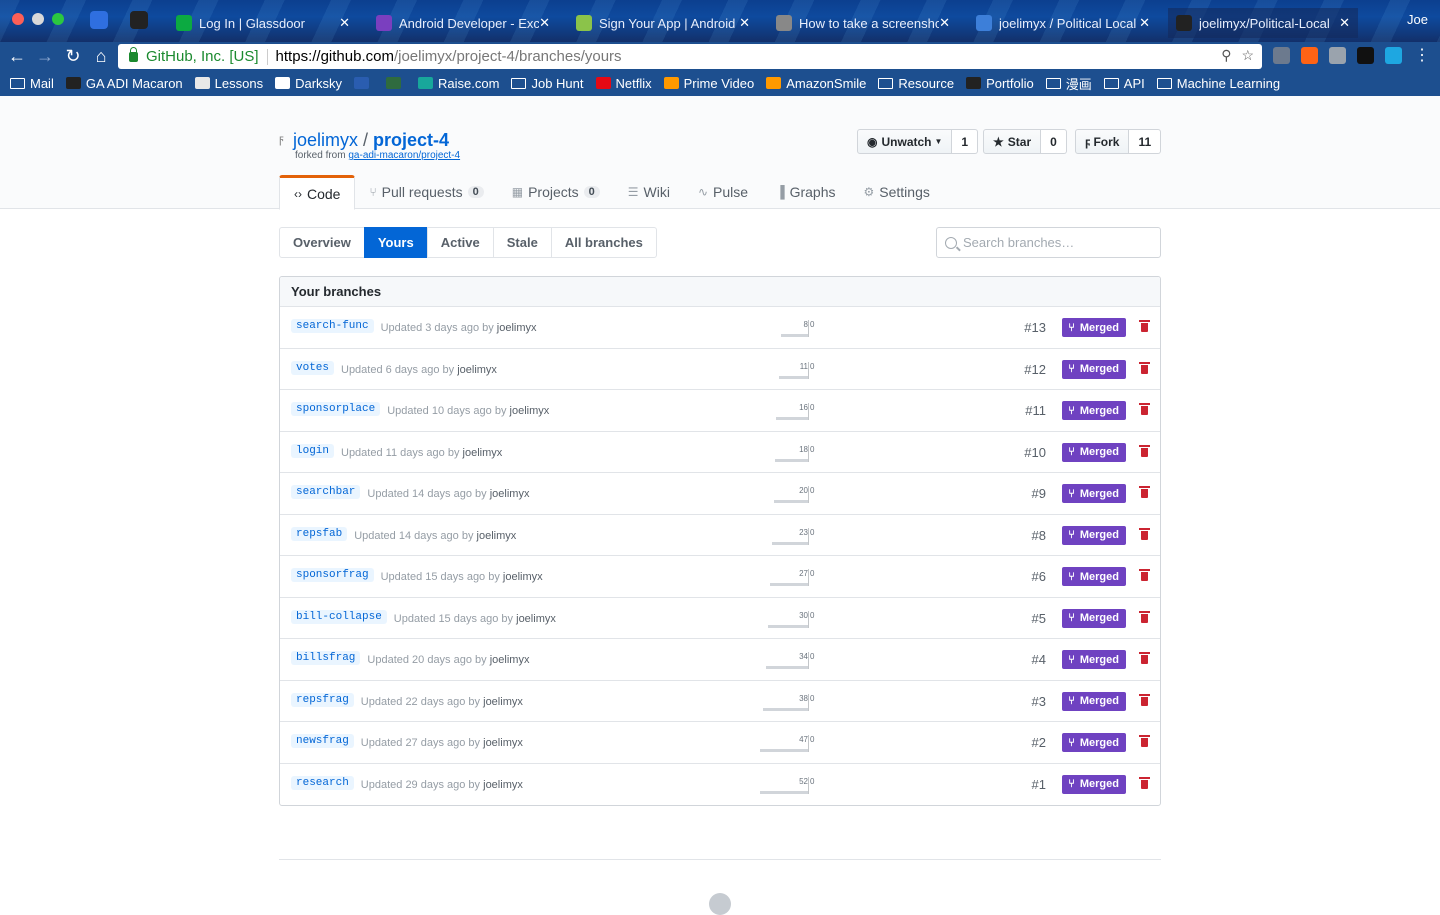 This screenshot has width=1440, height=915. I want to click on branch-name-link: sponsorfrag, so click(332, 575).